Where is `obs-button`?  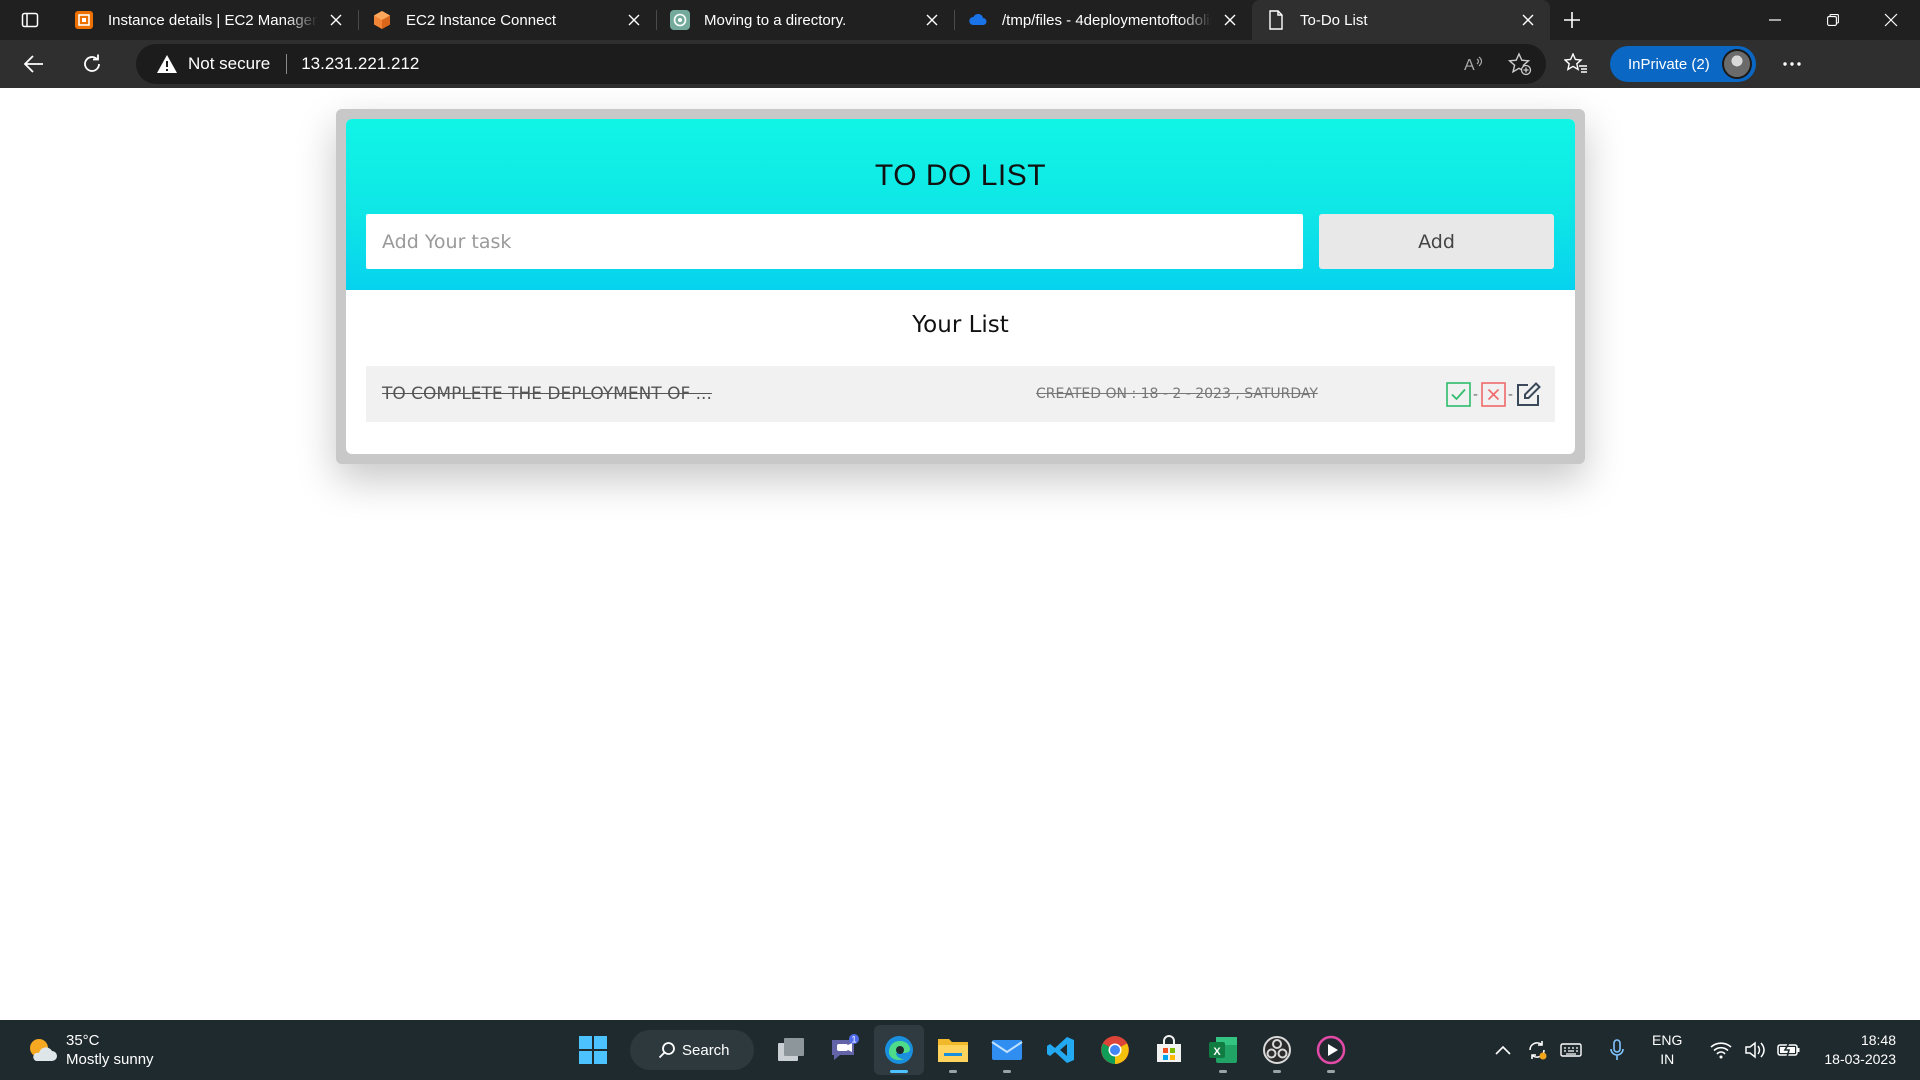
obs-button is located at coordinates (1277, 1050).